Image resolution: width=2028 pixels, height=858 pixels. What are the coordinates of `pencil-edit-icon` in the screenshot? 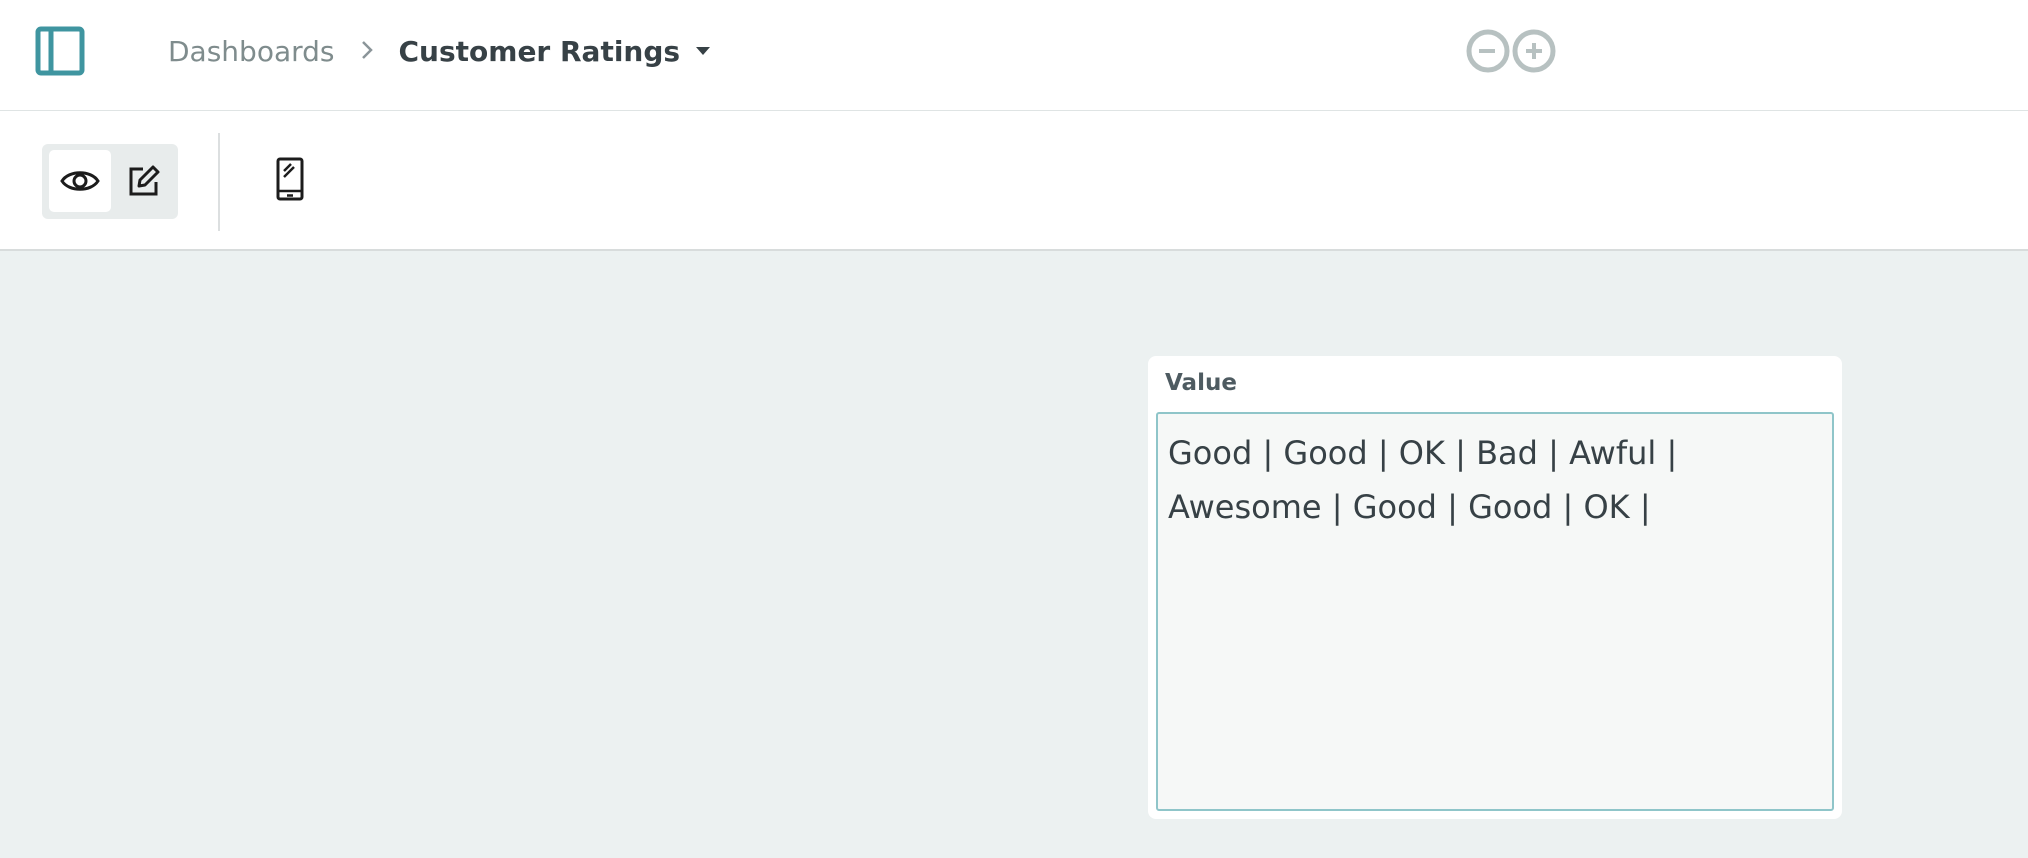 It's located at (144, 180).